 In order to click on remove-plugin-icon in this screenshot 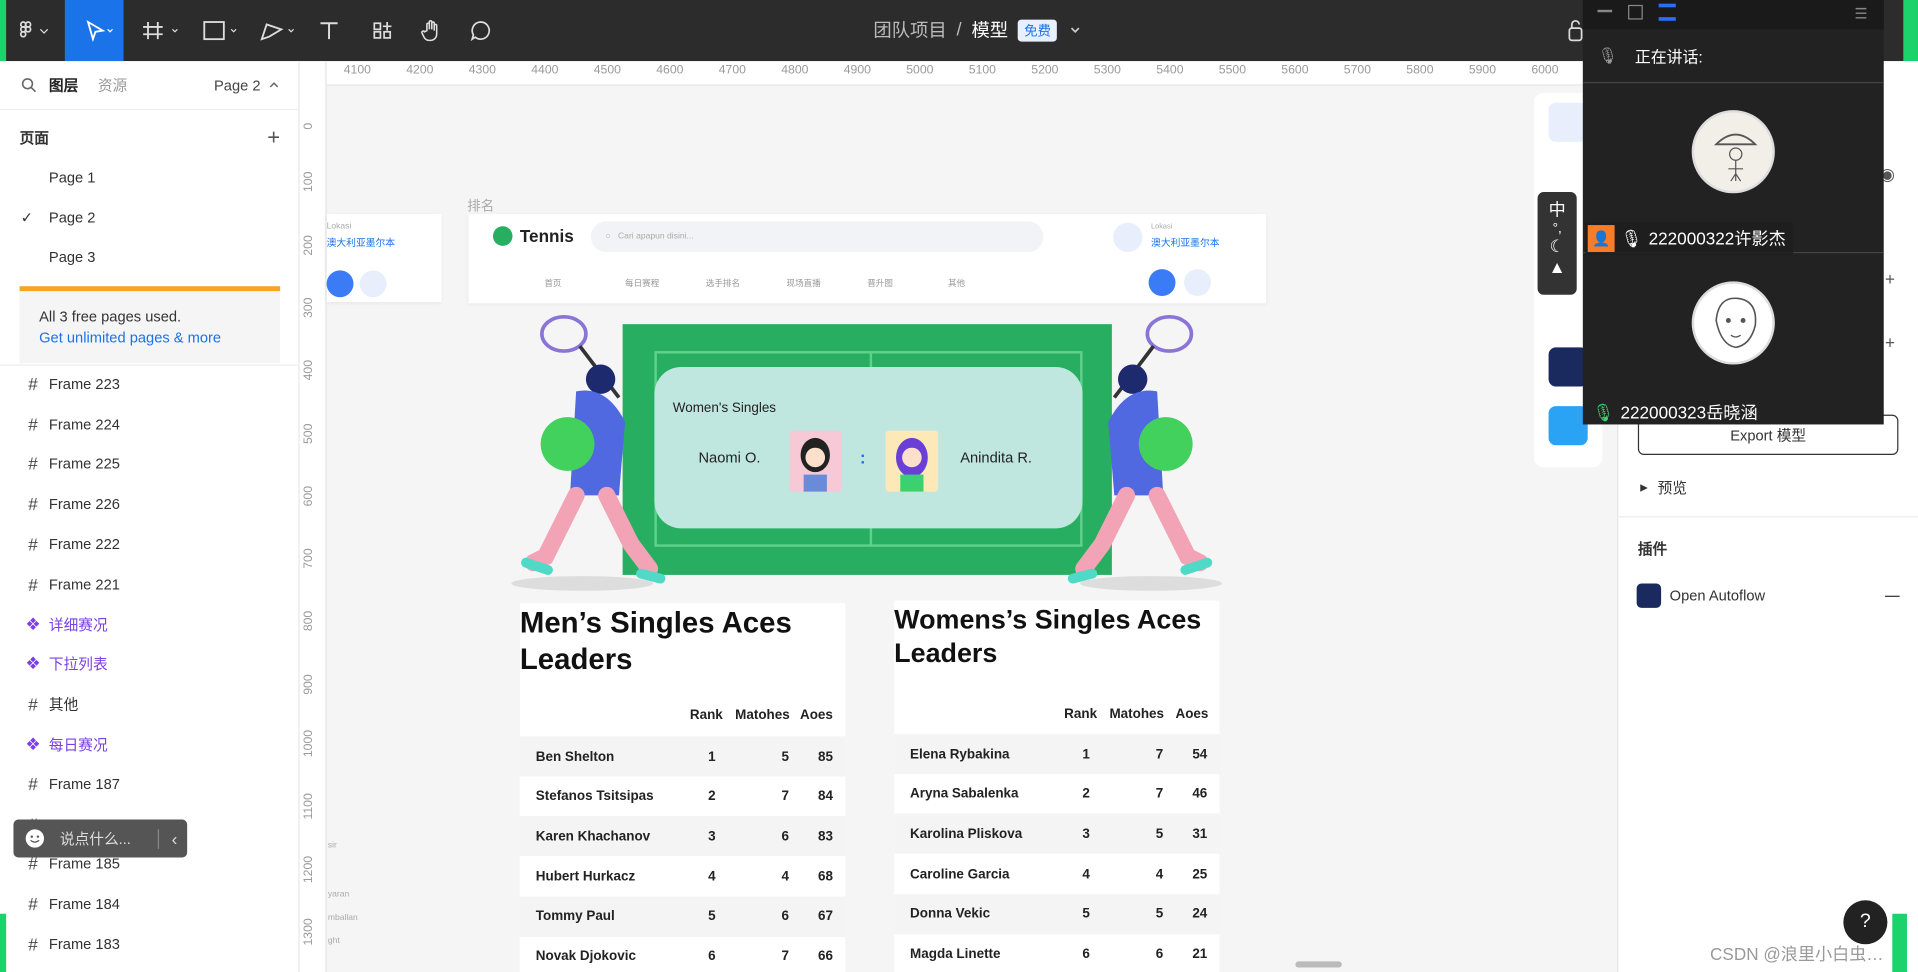, I will do `click(1892, 596)`.